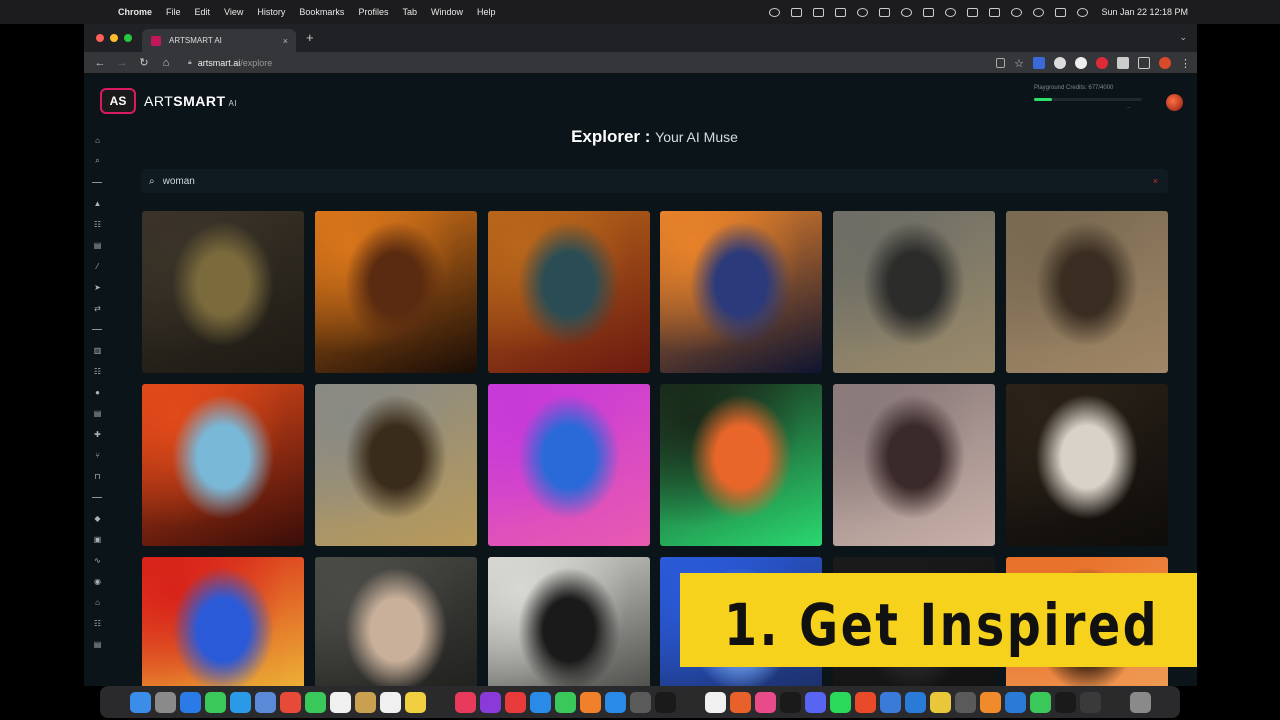 The image size is (1280, 720). Describe the element at coordinates (97, 203) in the screenshot. I see `sidebar-shapes-icon: ▲` at that location.